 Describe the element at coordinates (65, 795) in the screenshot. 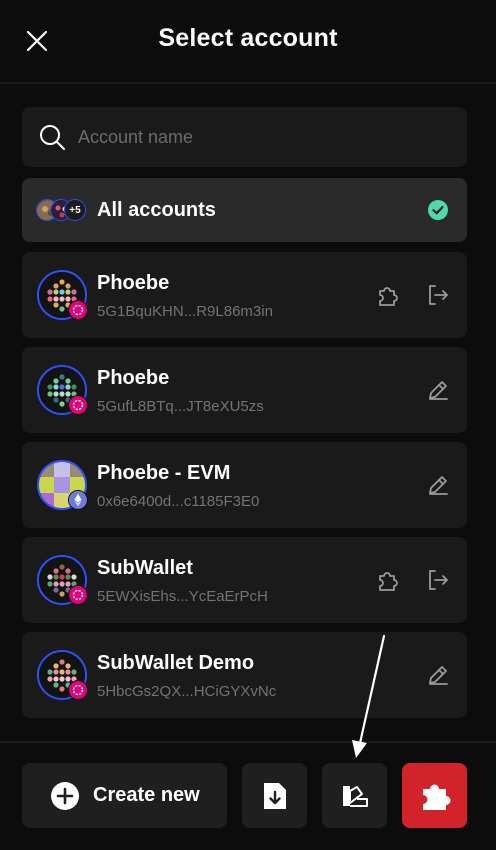

I see `plus-circle-icon` at that location.